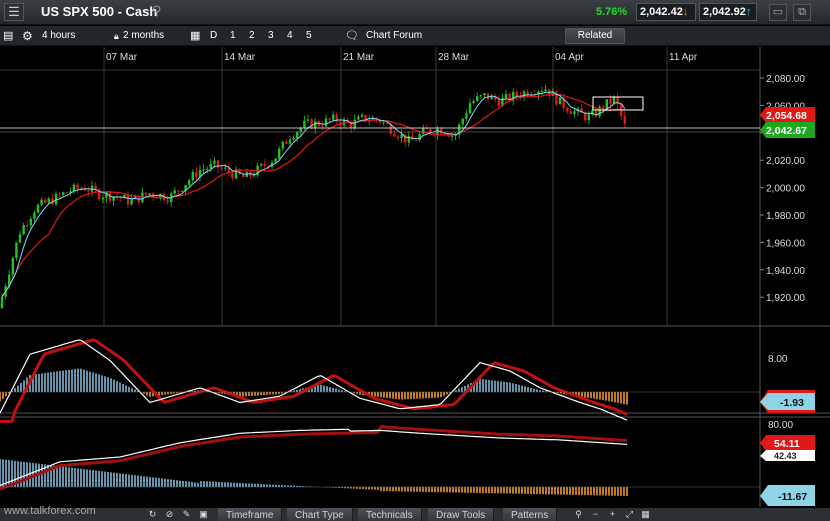 Image resolution: width=830 pixels, height=521 pixels. Describe the element at coordinates (352, 36) in the screenshot. I see `chat-icon: 🗨︎` at that location.